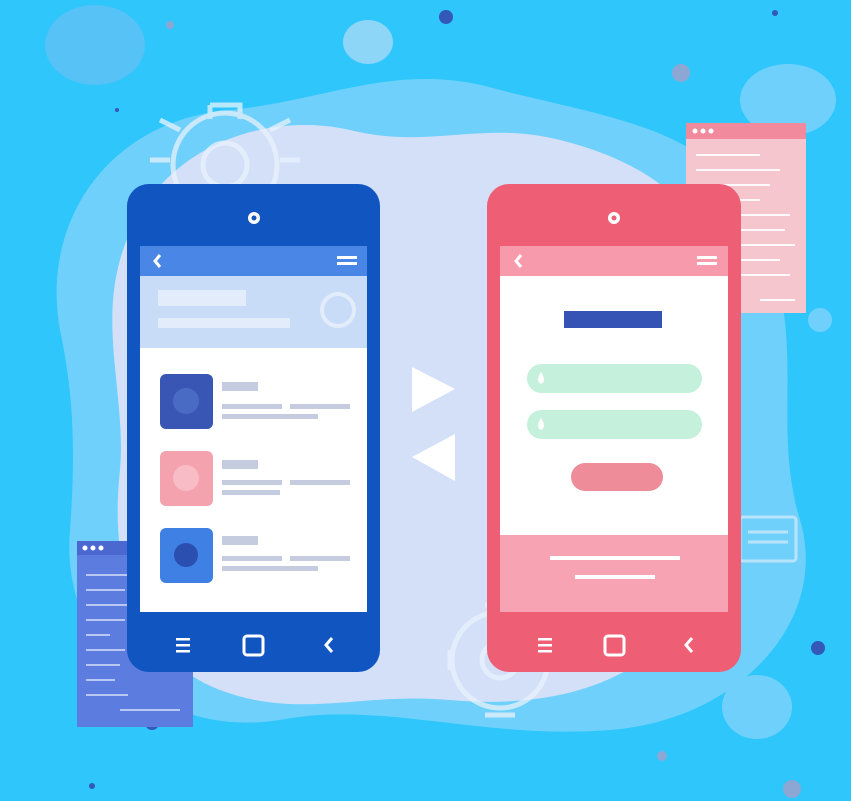  I want to click on right-phone-footer, so click(614, 573).